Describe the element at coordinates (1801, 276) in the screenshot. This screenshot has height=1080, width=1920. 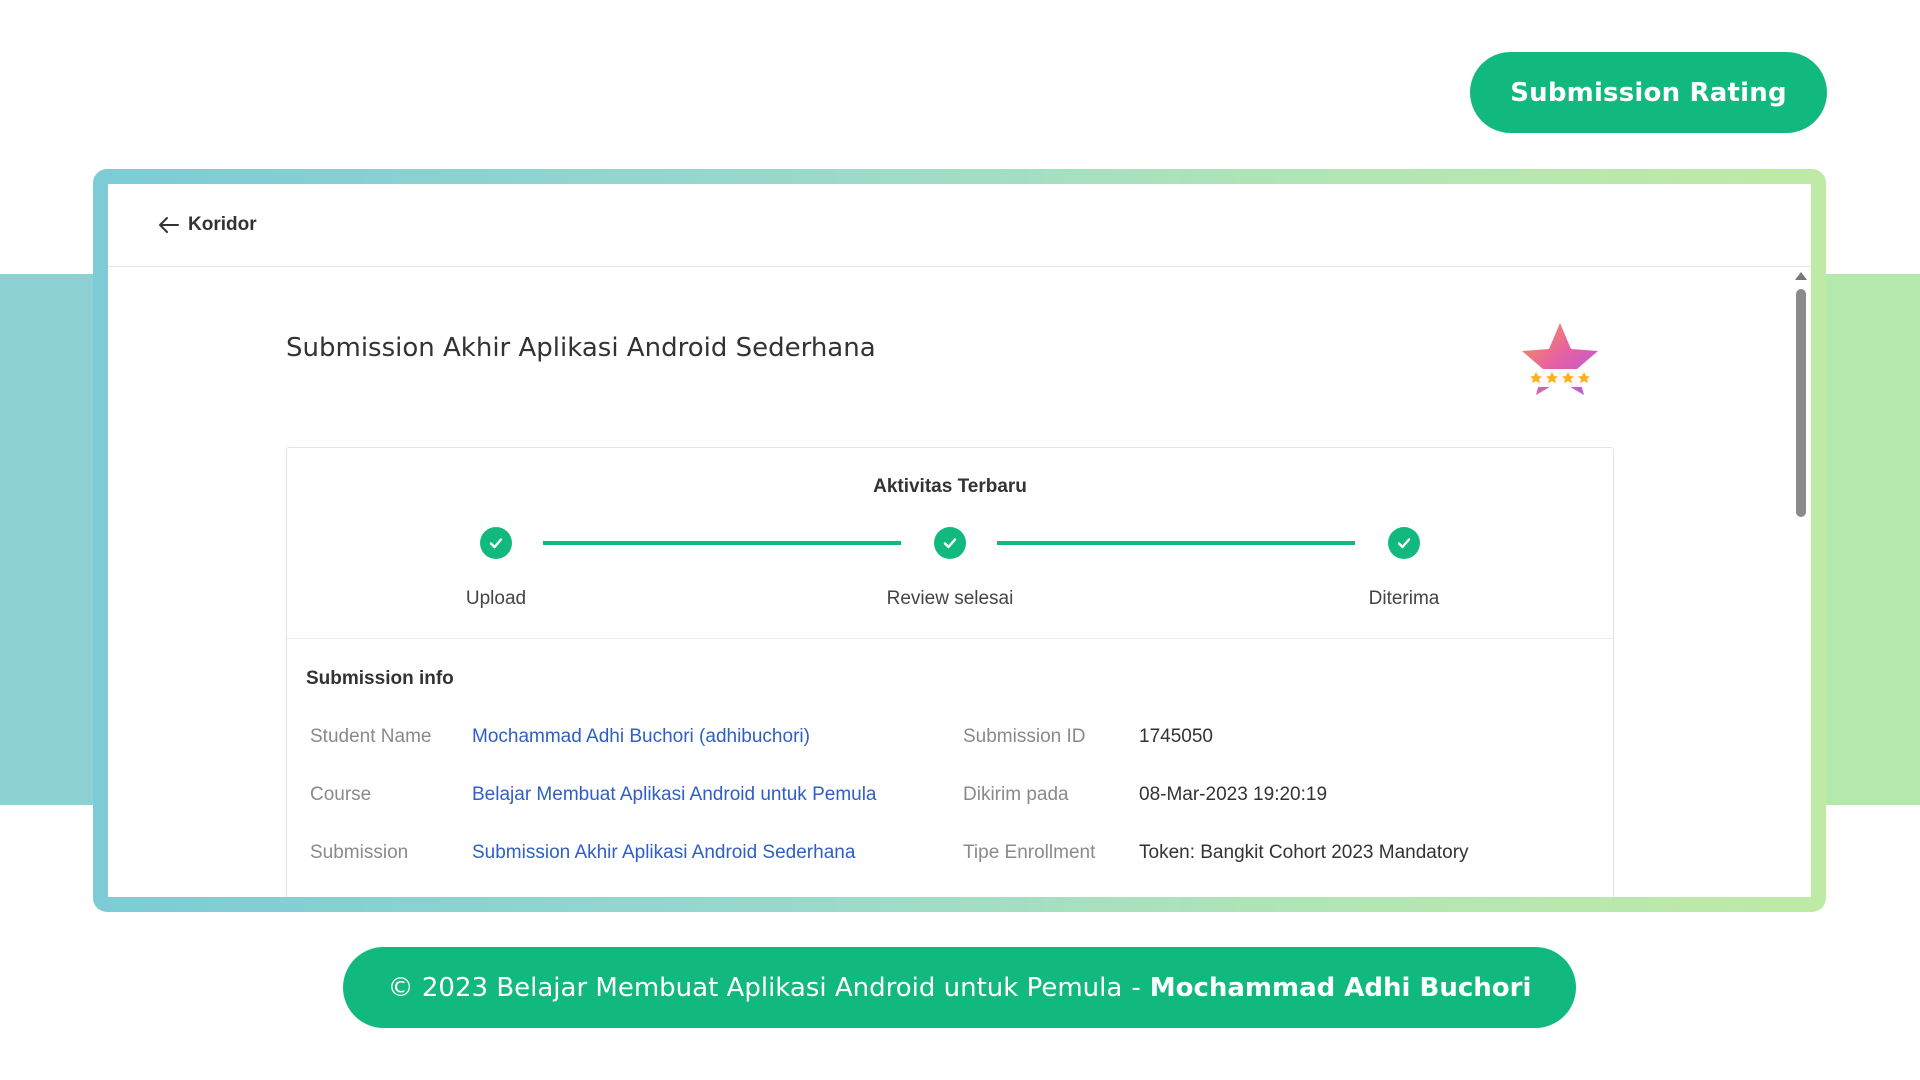
I see `scroll-up-arrow-icon` at that location.